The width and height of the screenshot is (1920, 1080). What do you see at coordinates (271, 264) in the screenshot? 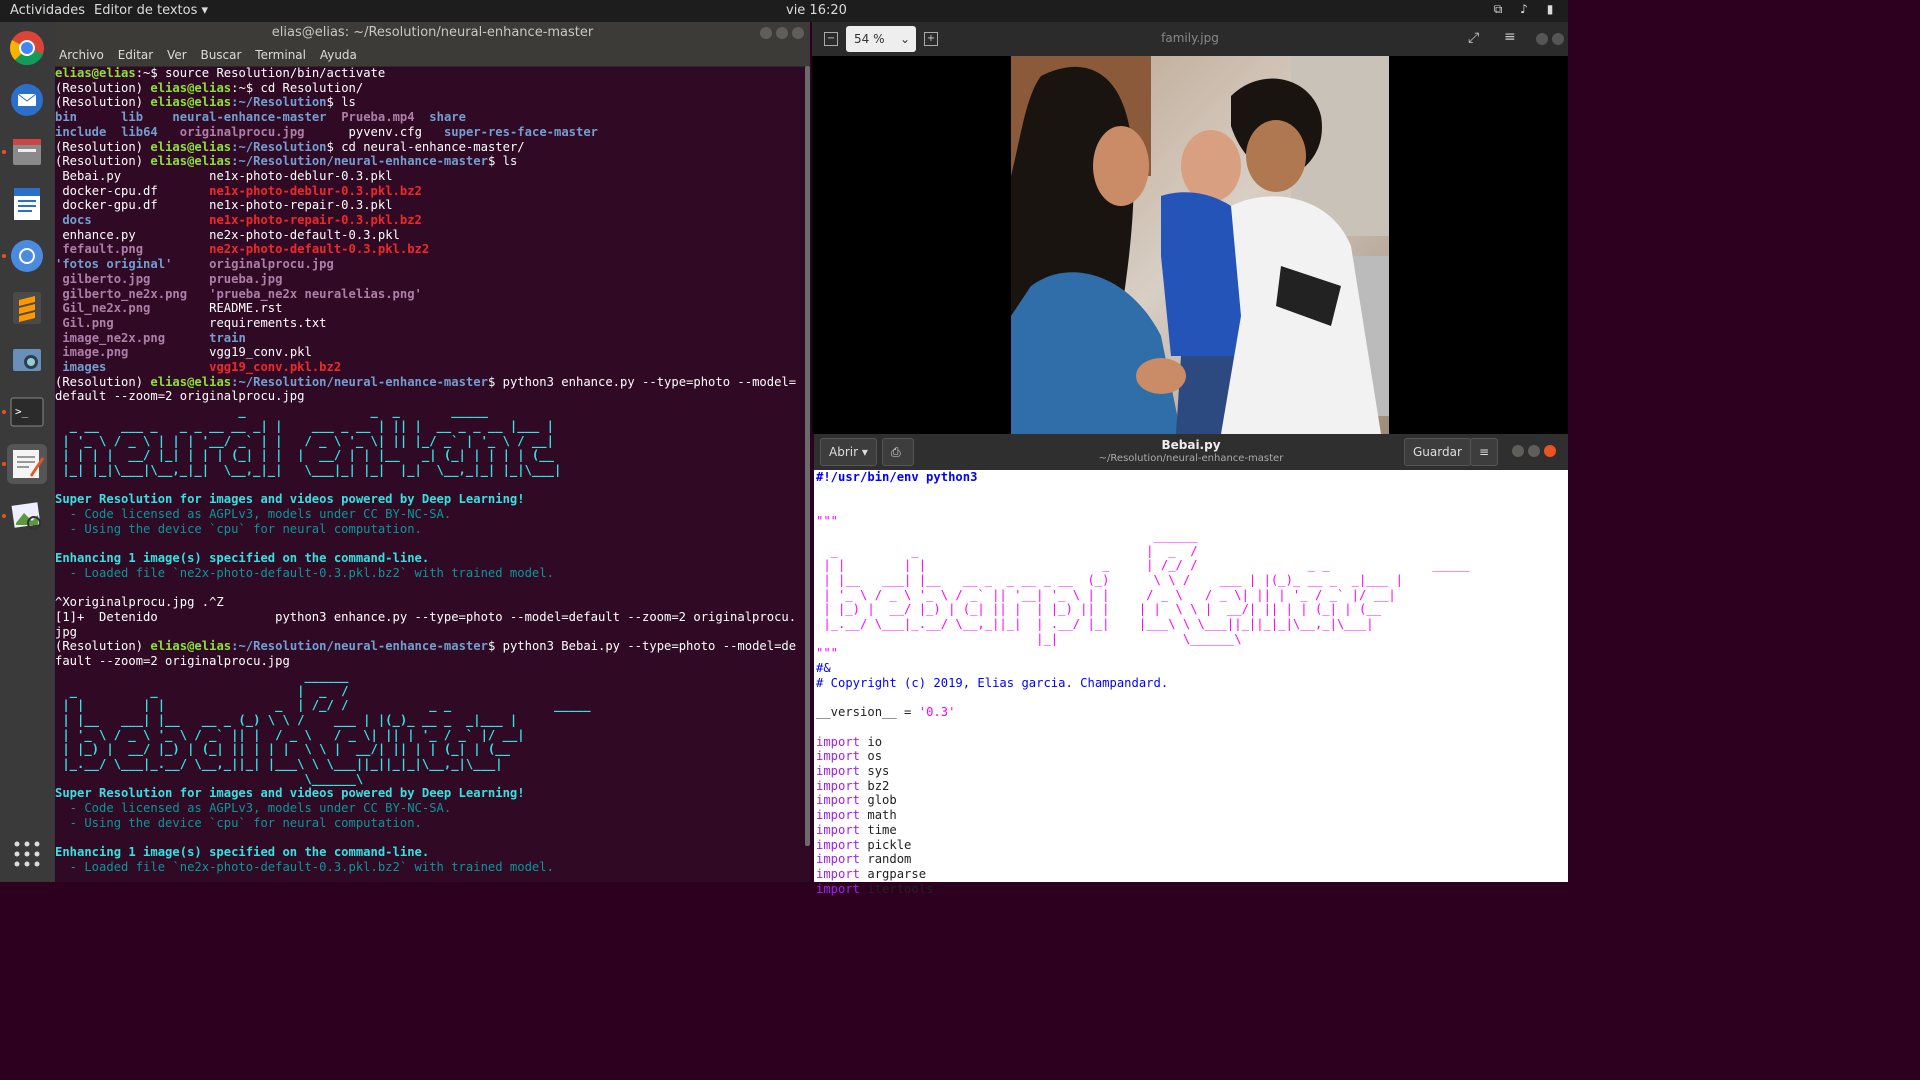
I see `ls-entry: originalprocu.jpg` at bounding box center [271, 264].